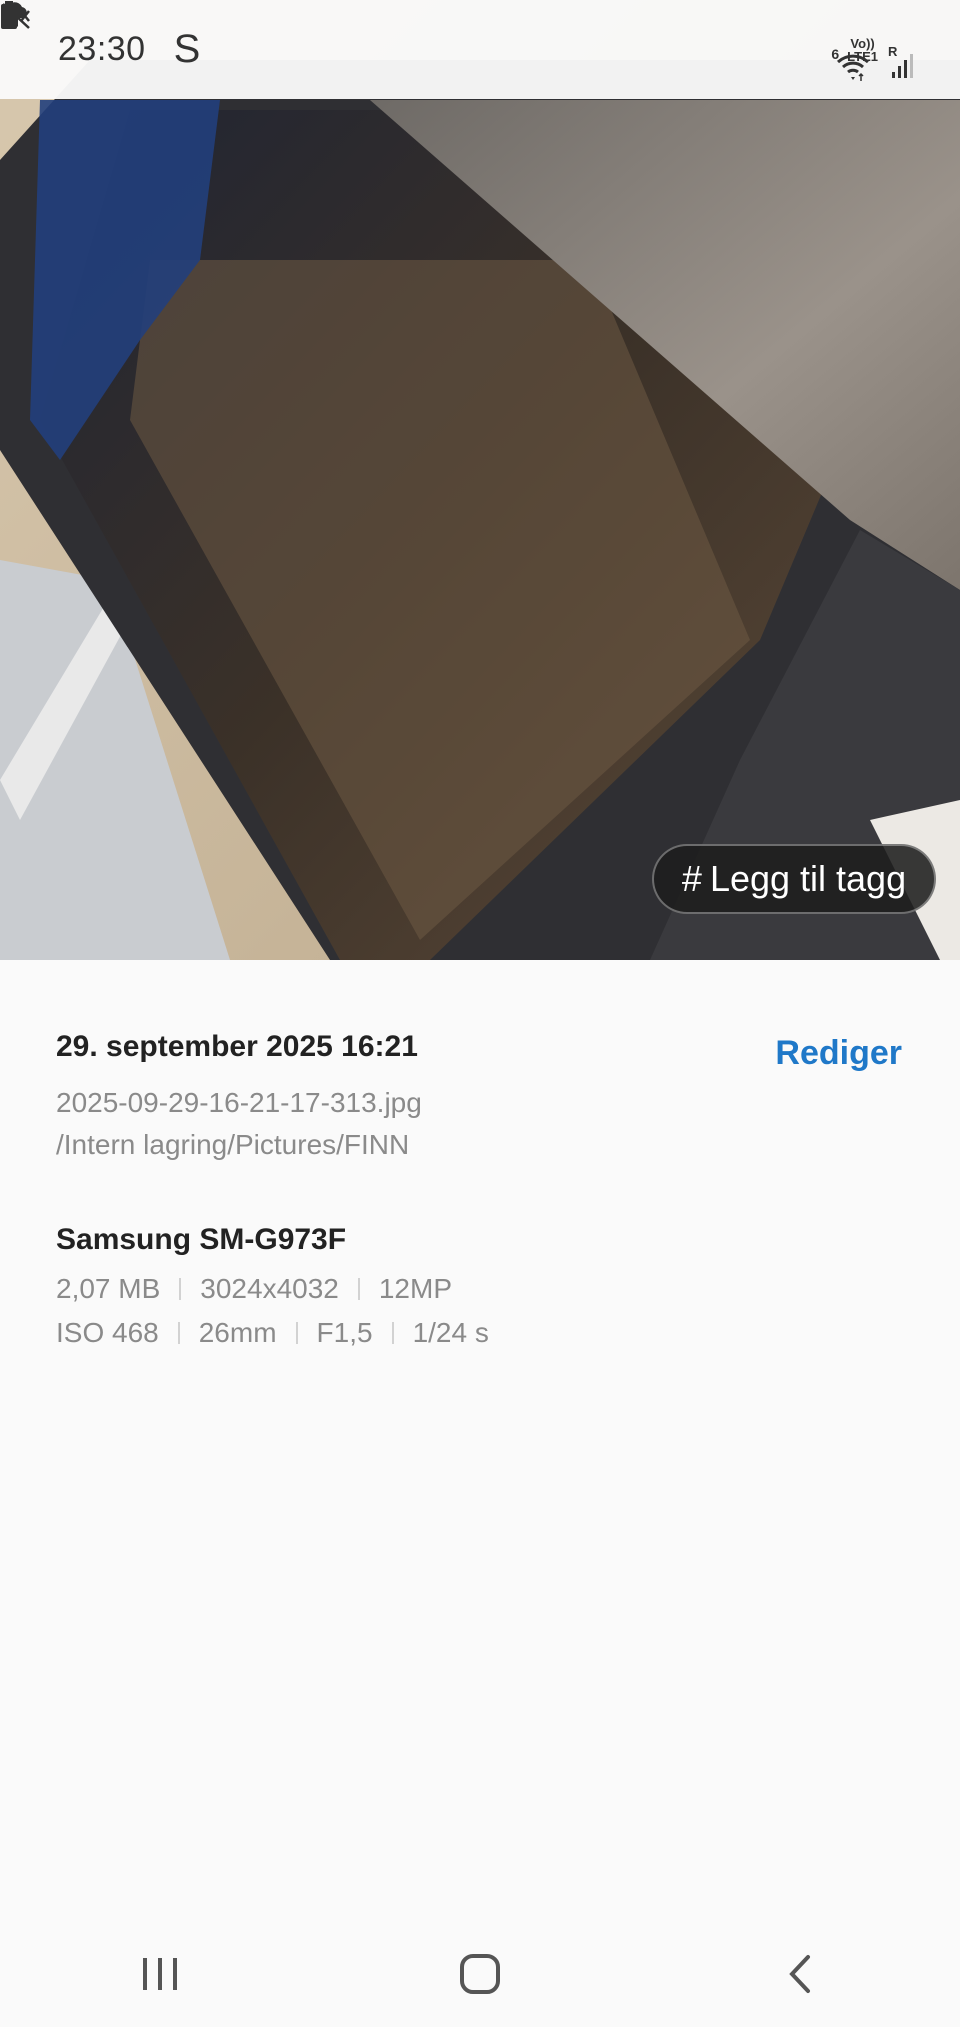 Image resolution: width=960 pixels, height=2027 pixels. I want to click on roaming-label: R, so click(893, 51).